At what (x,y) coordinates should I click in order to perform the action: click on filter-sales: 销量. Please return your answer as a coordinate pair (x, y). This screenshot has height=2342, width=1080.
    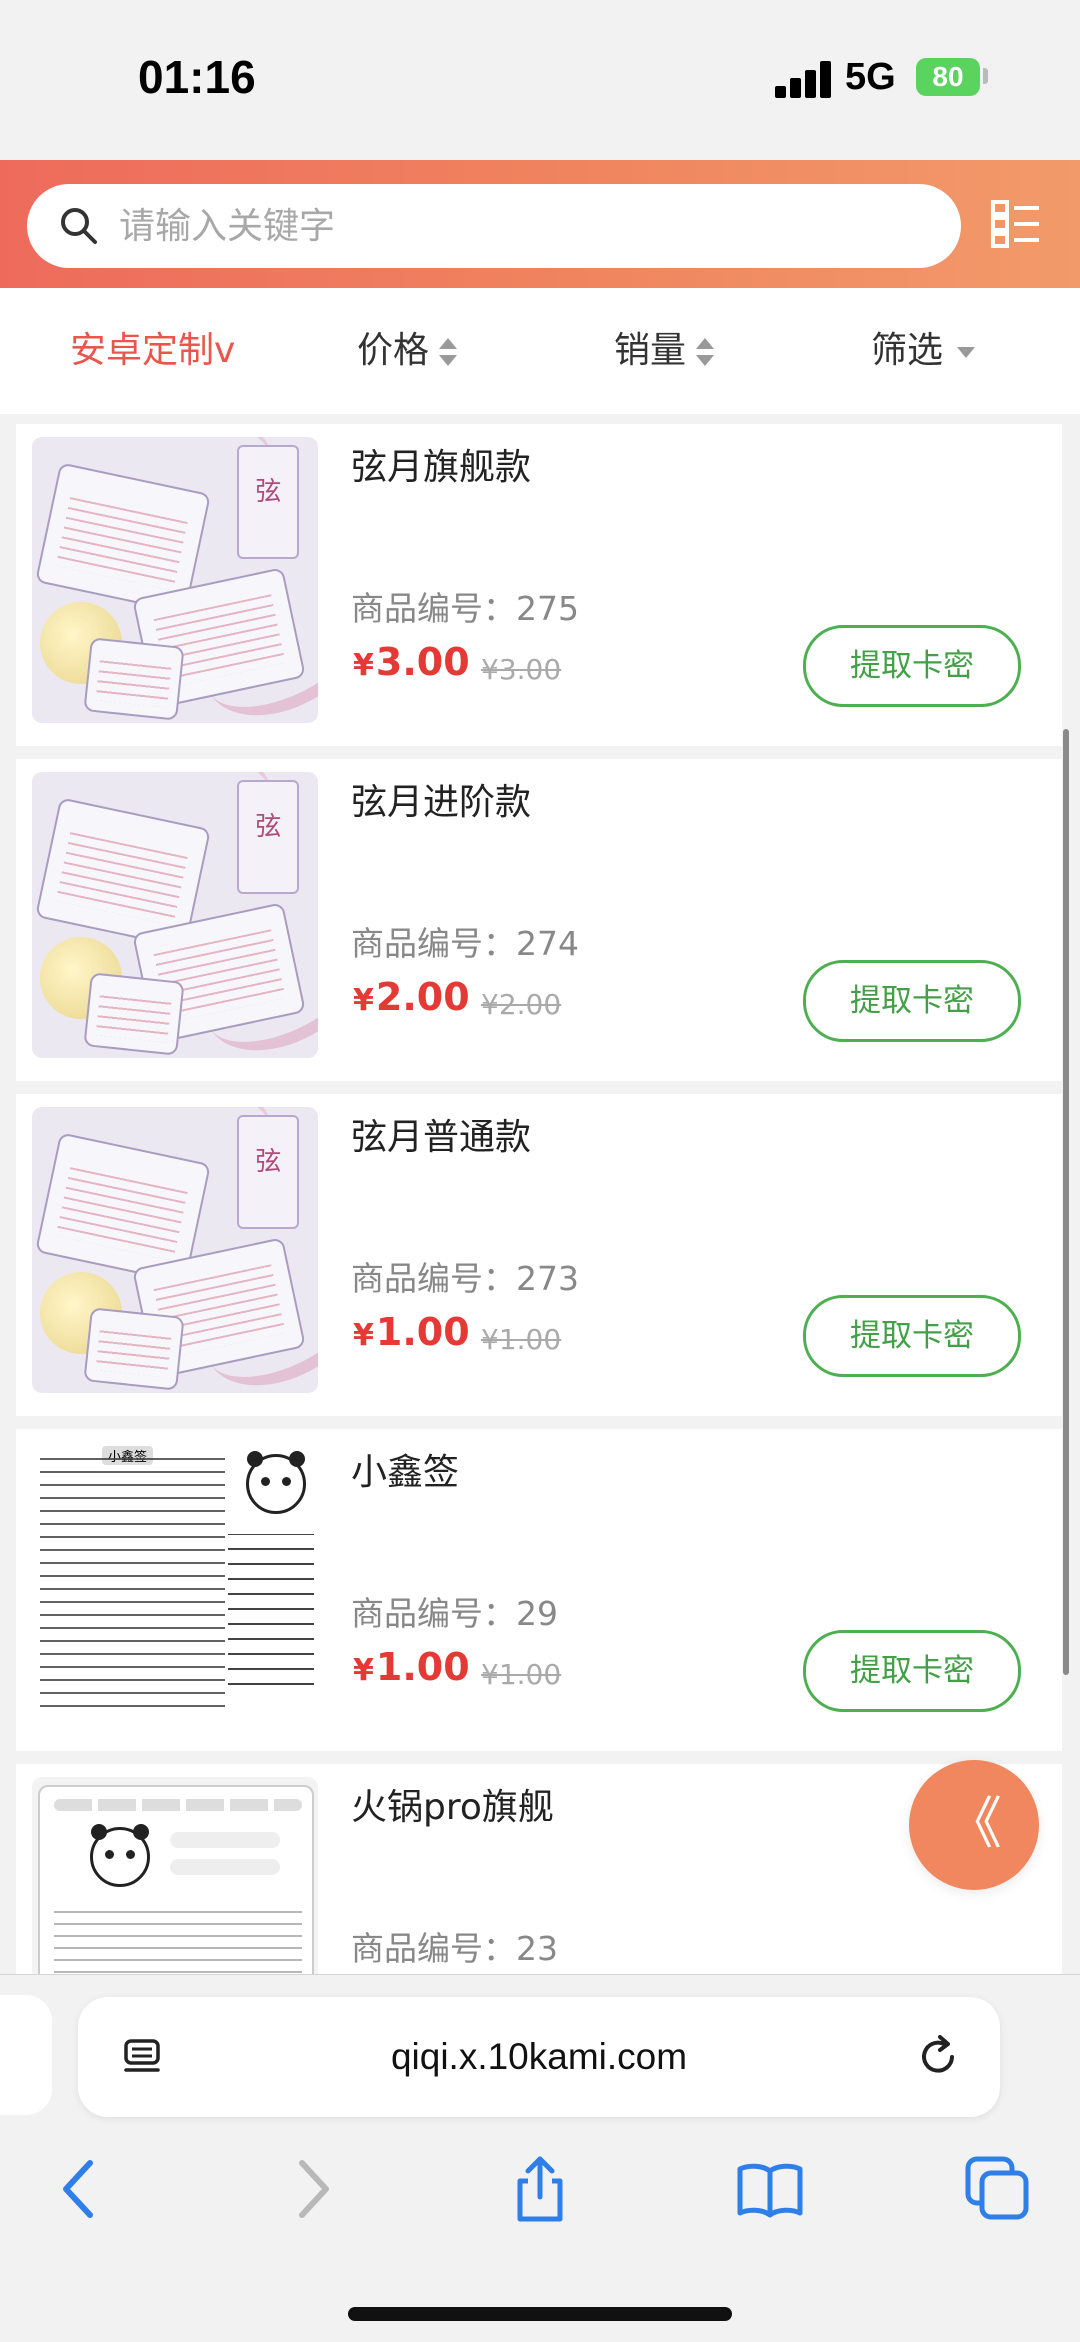
    Looking at the image, I should click on (664, 351).